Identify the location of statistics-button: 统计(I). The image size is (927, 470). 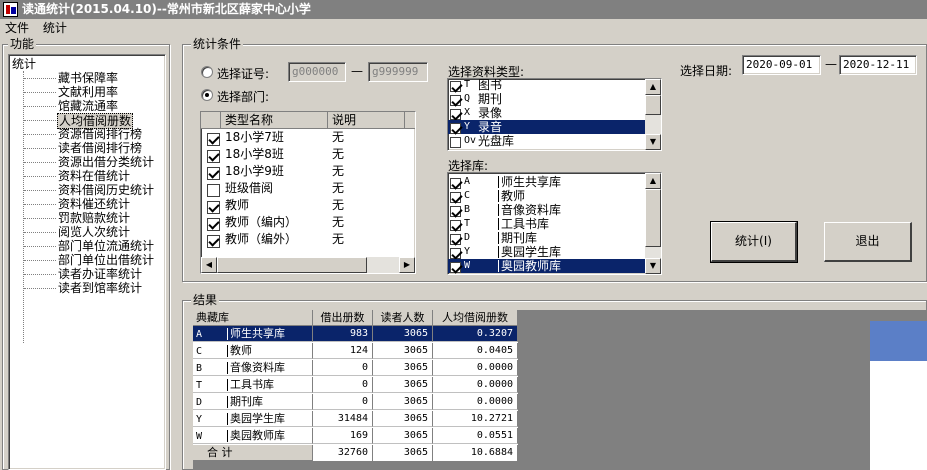
(754, 242).